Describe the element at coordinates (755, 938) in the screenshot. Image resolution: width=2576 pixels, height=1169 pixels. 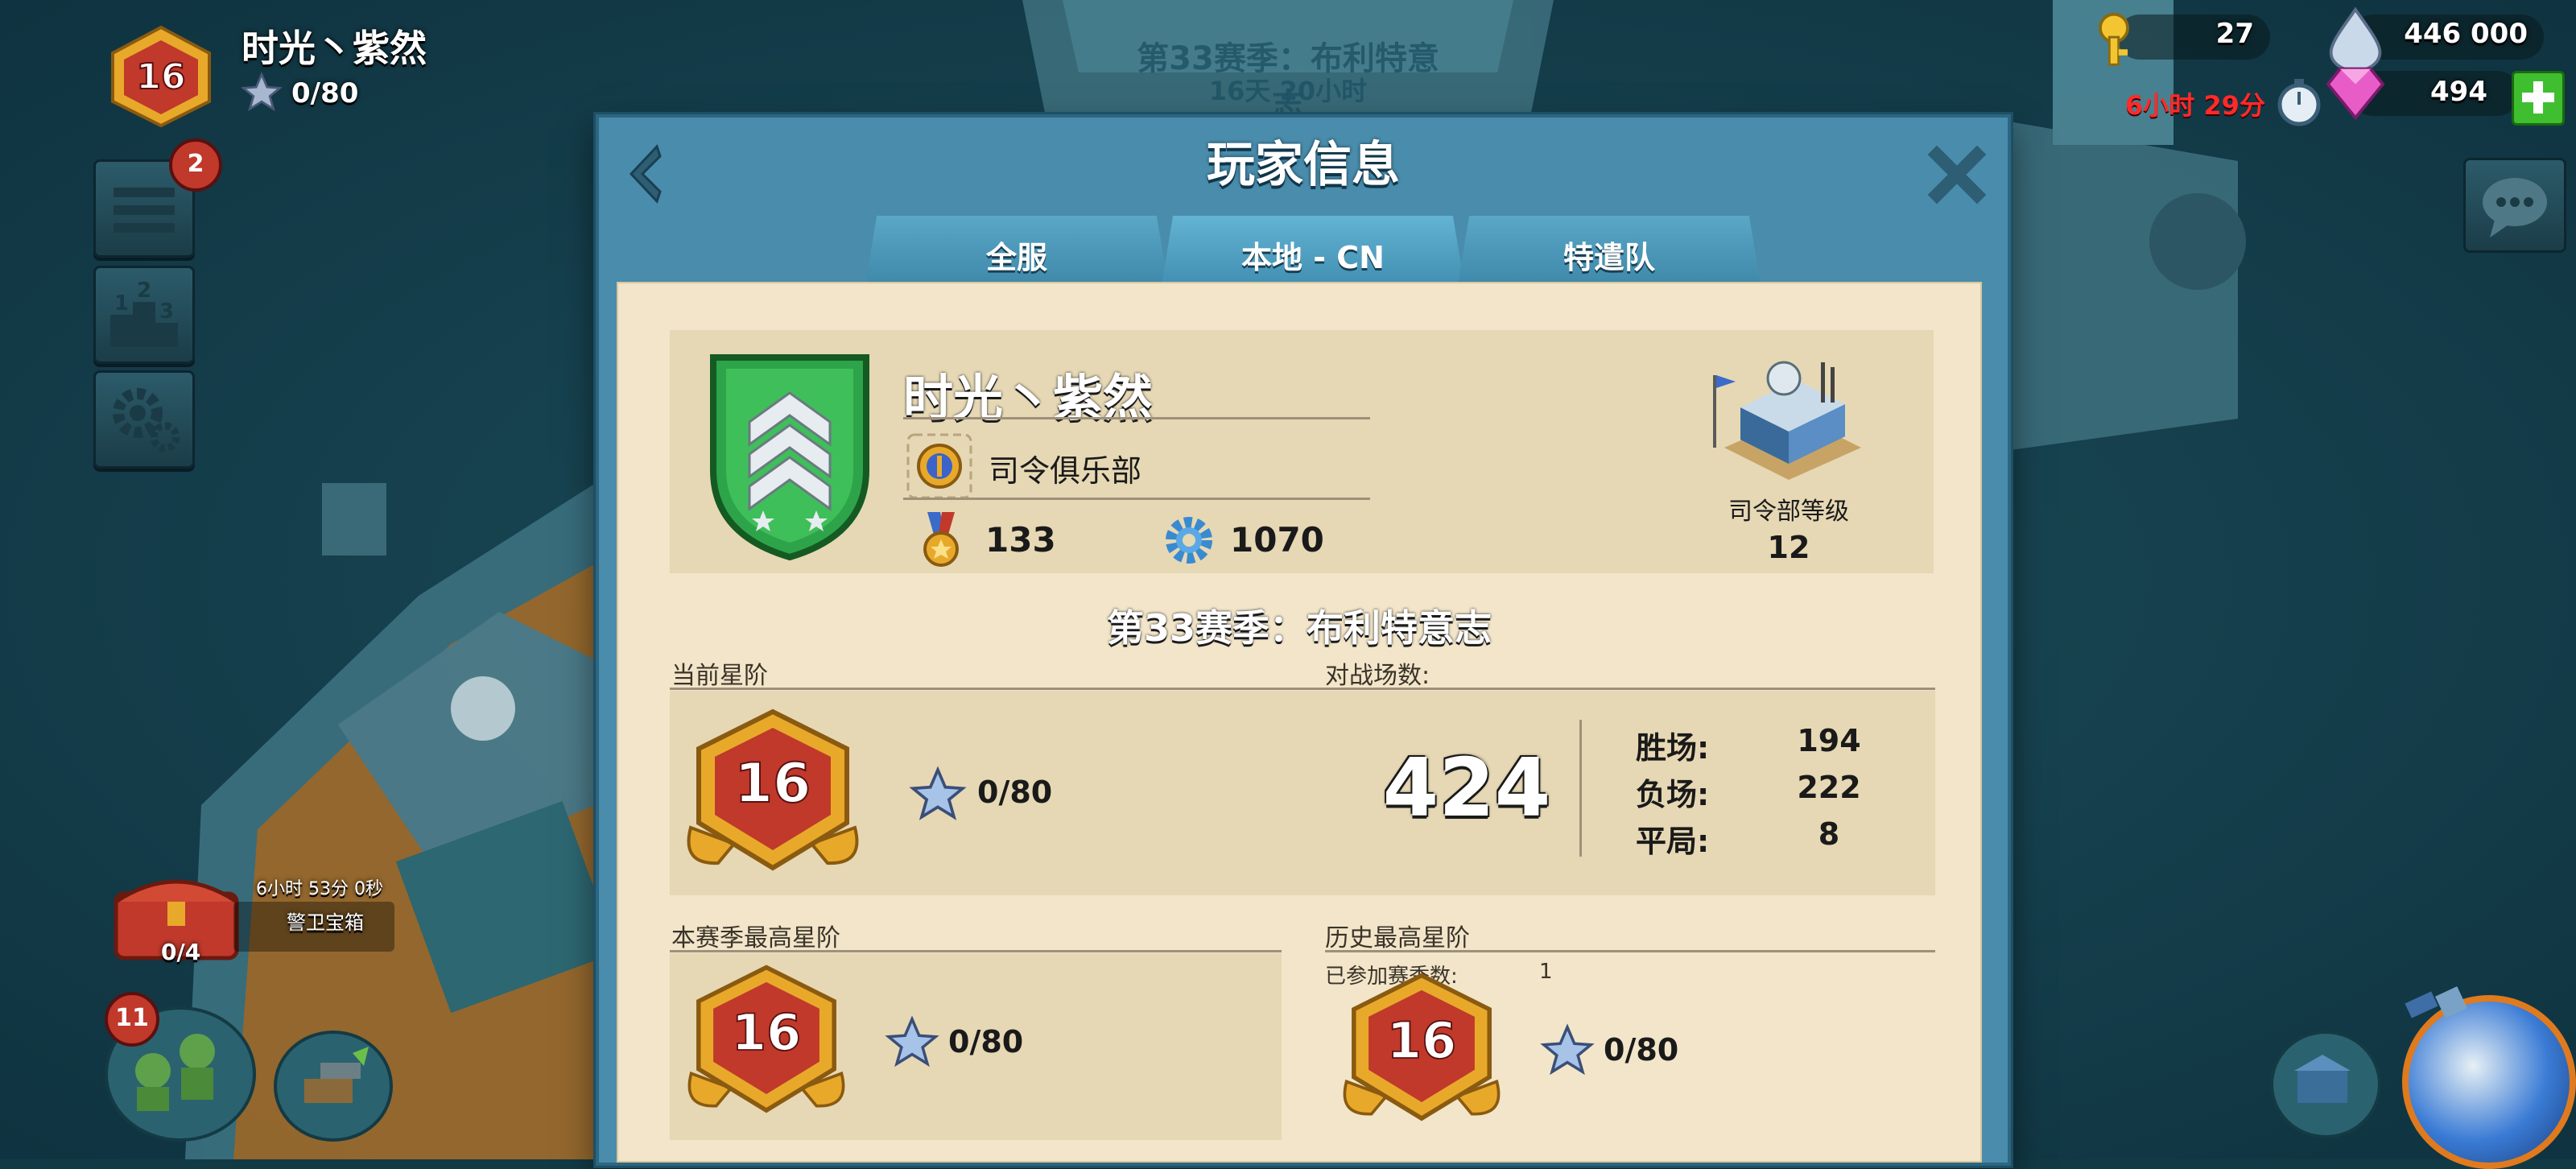
I see `season-best-label: 本赛季最高星阶` at that location.